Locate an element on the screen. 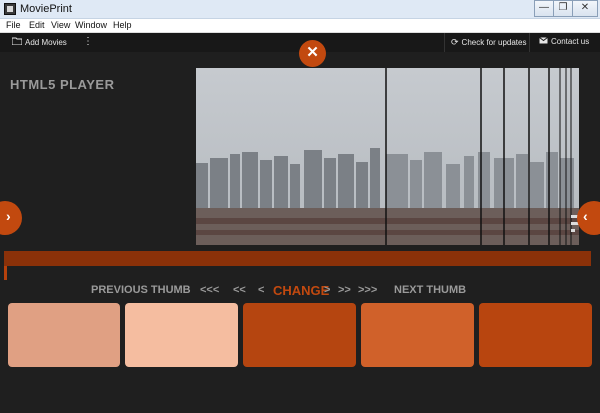 This screenshot has width=600, height=413. chevron-left-icon: ‹ is located at coordinates (585, 216).